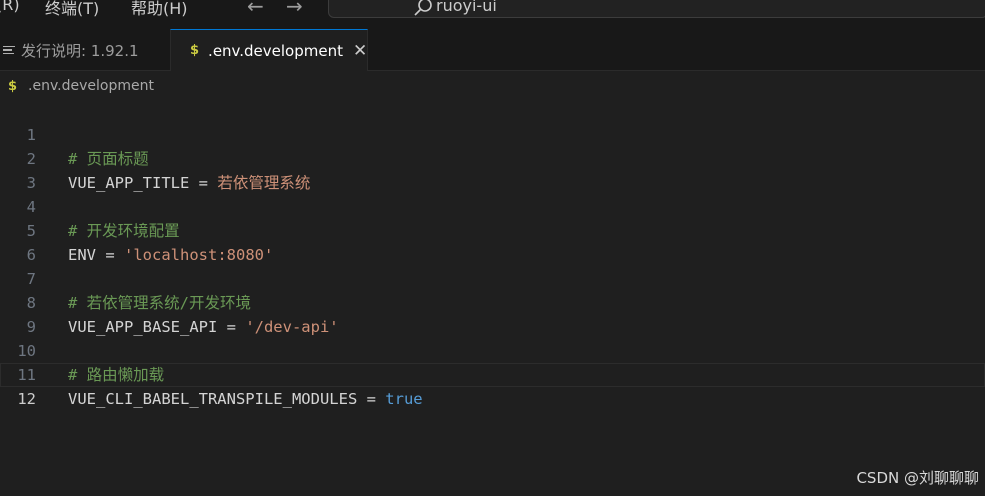 The width and height of the screenshot is (985, 496). Describe the element at coordinates (213, 399) in the screenshot. I see `env-key: VUE_CLI_BABEL_TRANSPILE_MODULES` at that location.